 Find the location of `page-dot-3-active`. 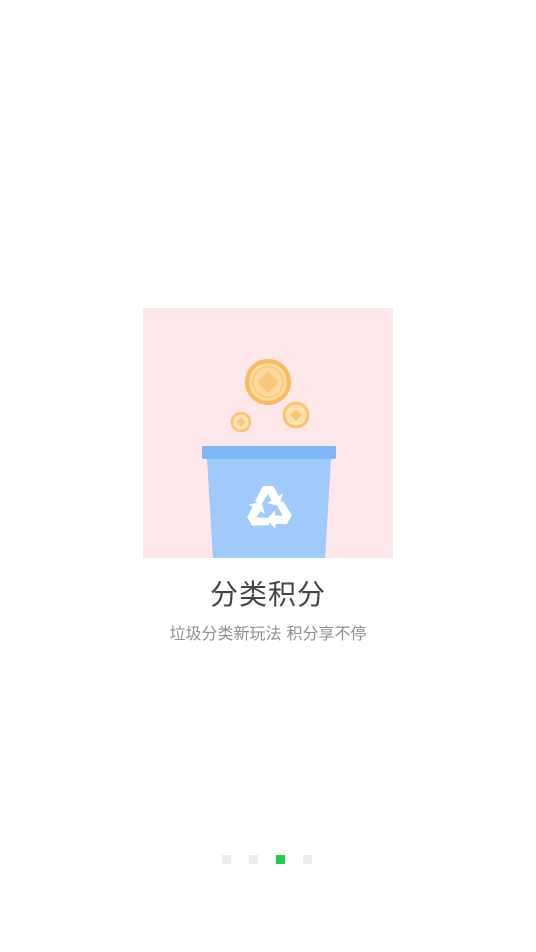

page-dot-3-active is located at coordinates (280, 859).